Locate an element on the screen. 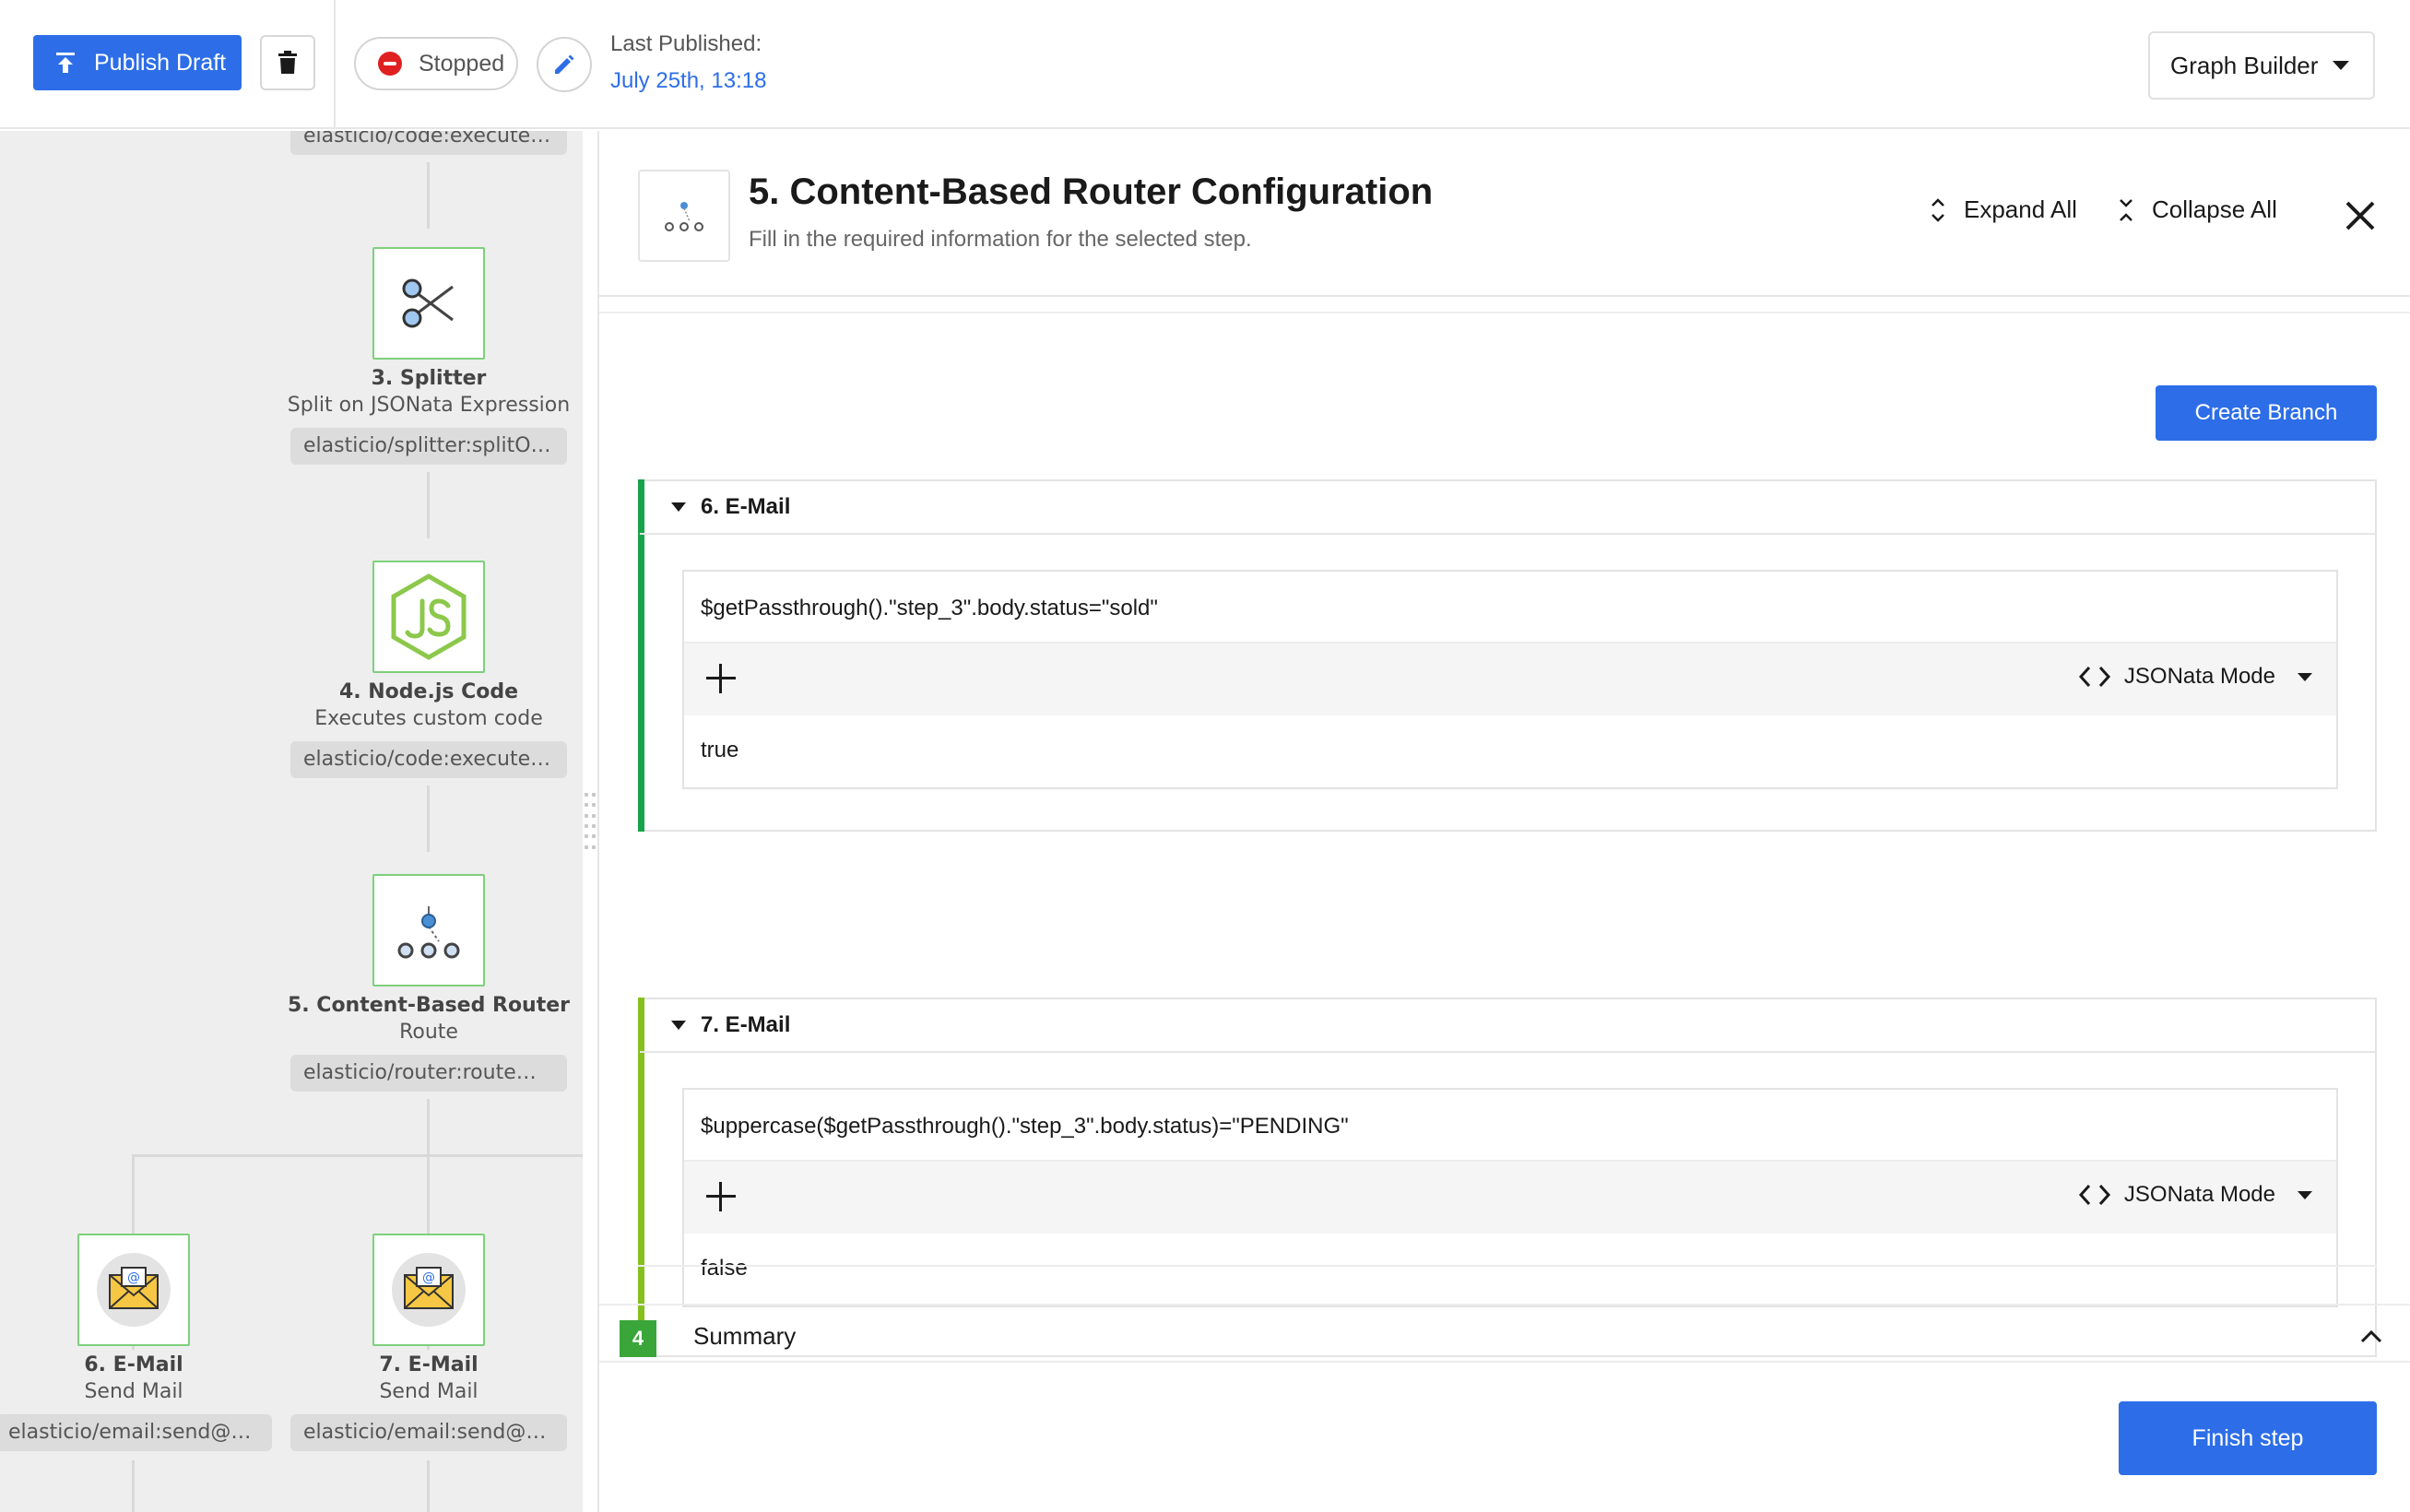 This screenshot has width=2410, height=1512. condition-result: true is located at coordinates (720, 750).